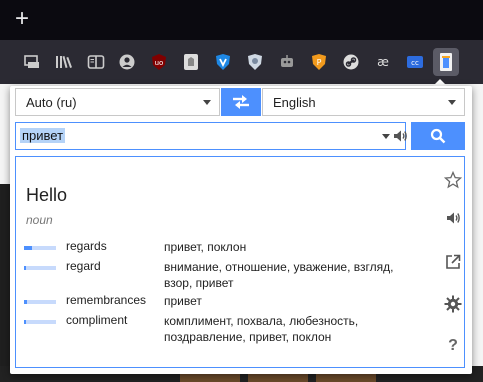 Image resolution: width=483 pixels, height=382 pixels. Describe the element at coordinates (287, 62) in the screenshot. I see `robot-icon` at that location.